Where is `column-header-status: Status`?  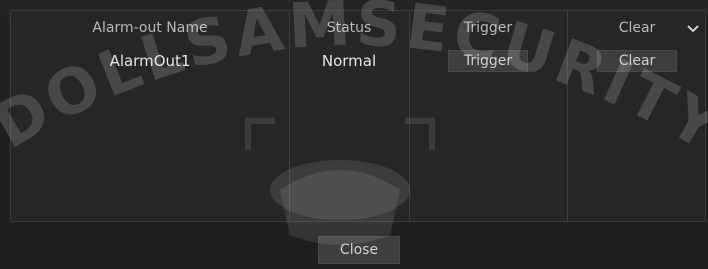 column-header-status: Status is located at coordinates (349, 28).